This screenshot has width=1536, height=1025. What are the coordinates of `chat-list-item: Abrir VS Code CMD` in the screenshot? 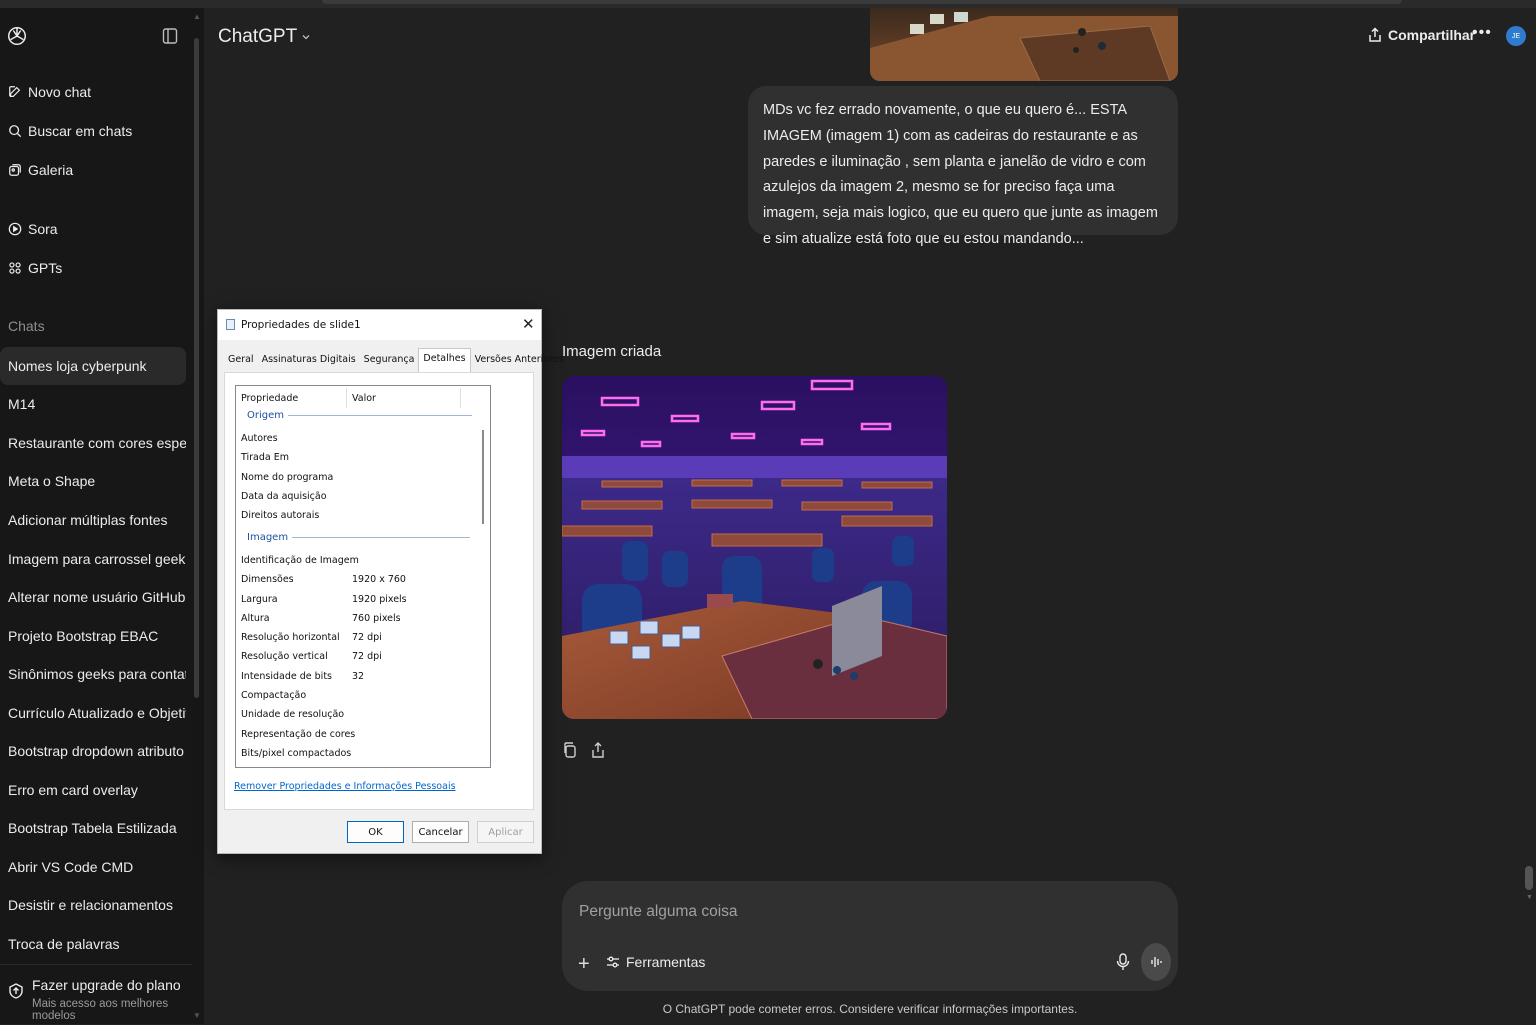 It's located at (93, 867).